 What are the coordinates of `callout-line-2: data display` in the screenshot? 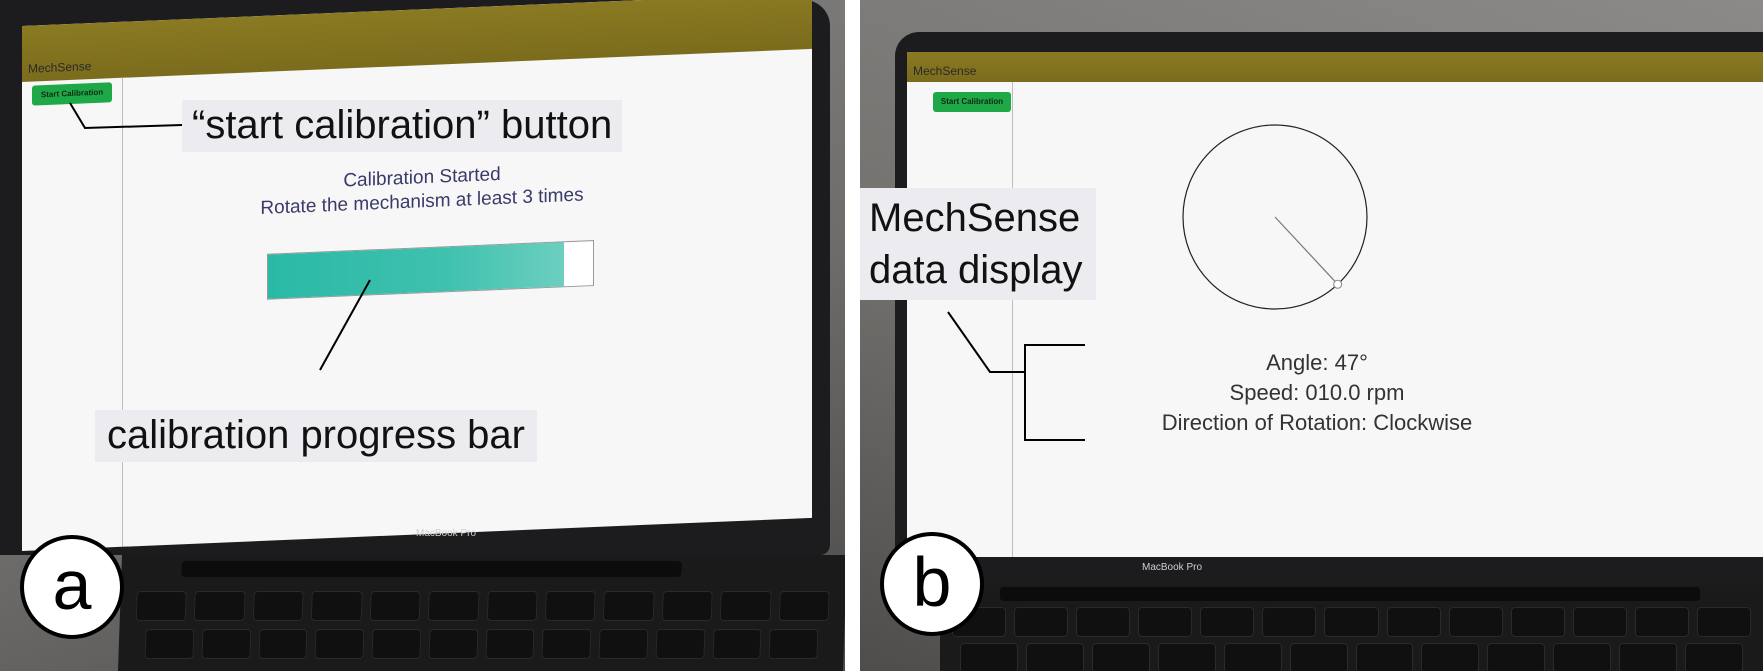 It's located at (976, 270).